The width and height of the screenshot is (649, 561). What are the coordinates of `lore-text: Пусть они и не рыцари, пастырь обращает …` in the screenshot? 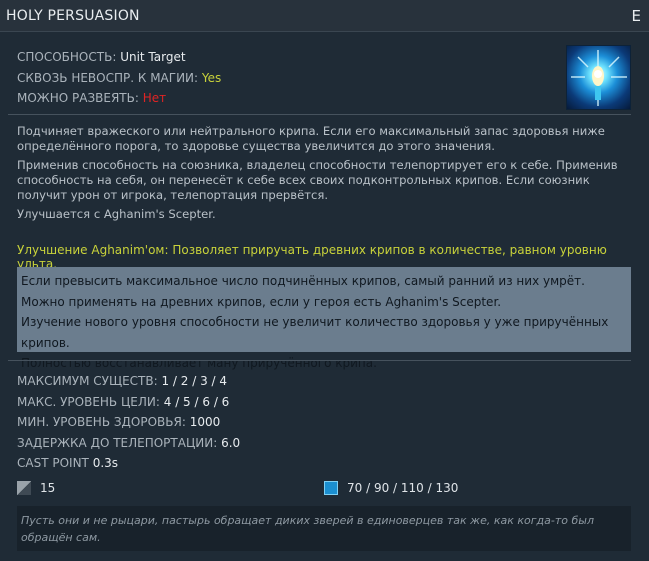 It's located at (324, 528).